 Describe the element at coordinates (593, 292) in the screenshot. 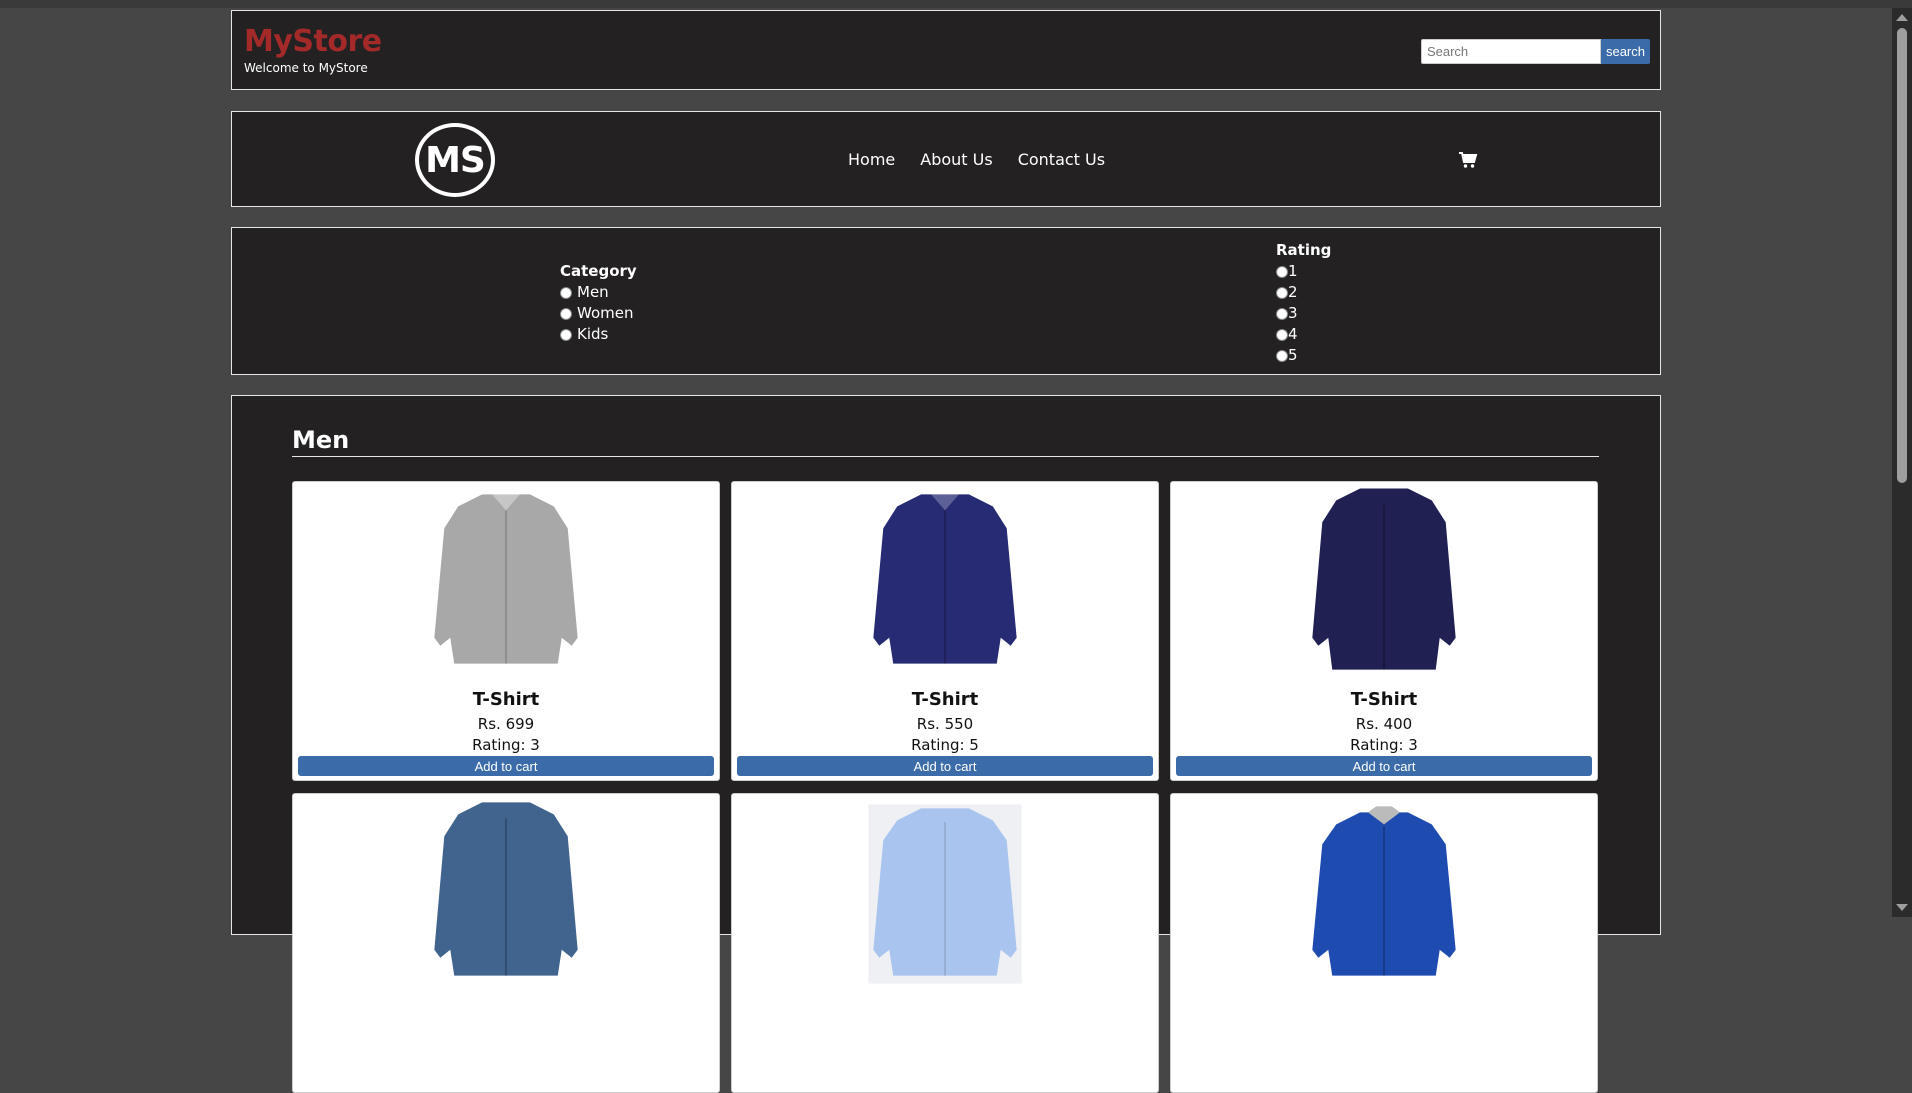

I see `category-label: Men` at that location.